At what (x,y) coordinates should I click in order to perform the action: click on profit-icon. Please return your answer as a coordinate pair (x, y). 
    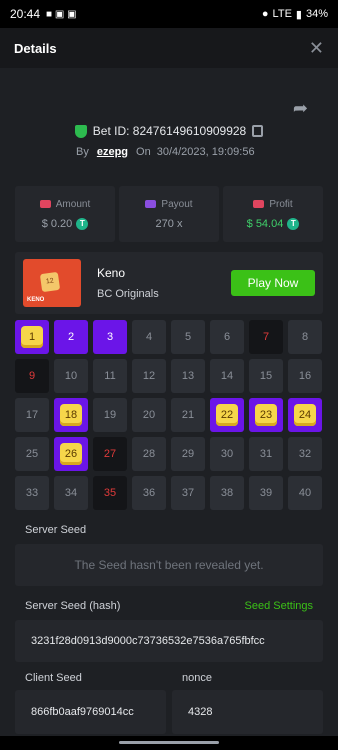
    Looking at the image, I should click on (259, 204).